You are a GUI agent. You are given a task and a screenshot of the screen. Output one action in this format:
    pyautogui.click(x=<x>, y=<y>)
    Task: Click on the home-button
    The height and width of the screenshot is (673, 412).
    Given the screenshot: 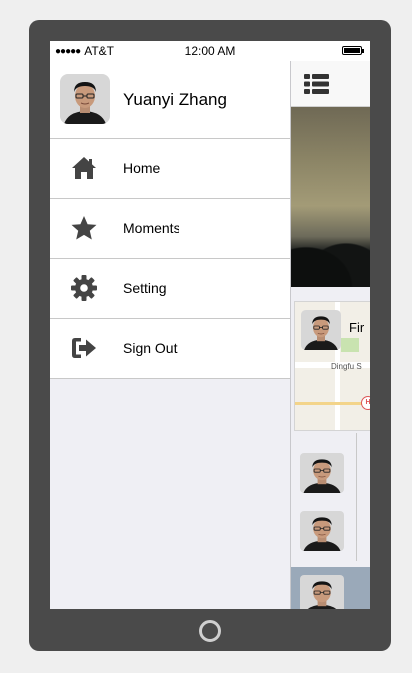 What is the action you would take?
    pyautogui.click(x=210, y=631)
    